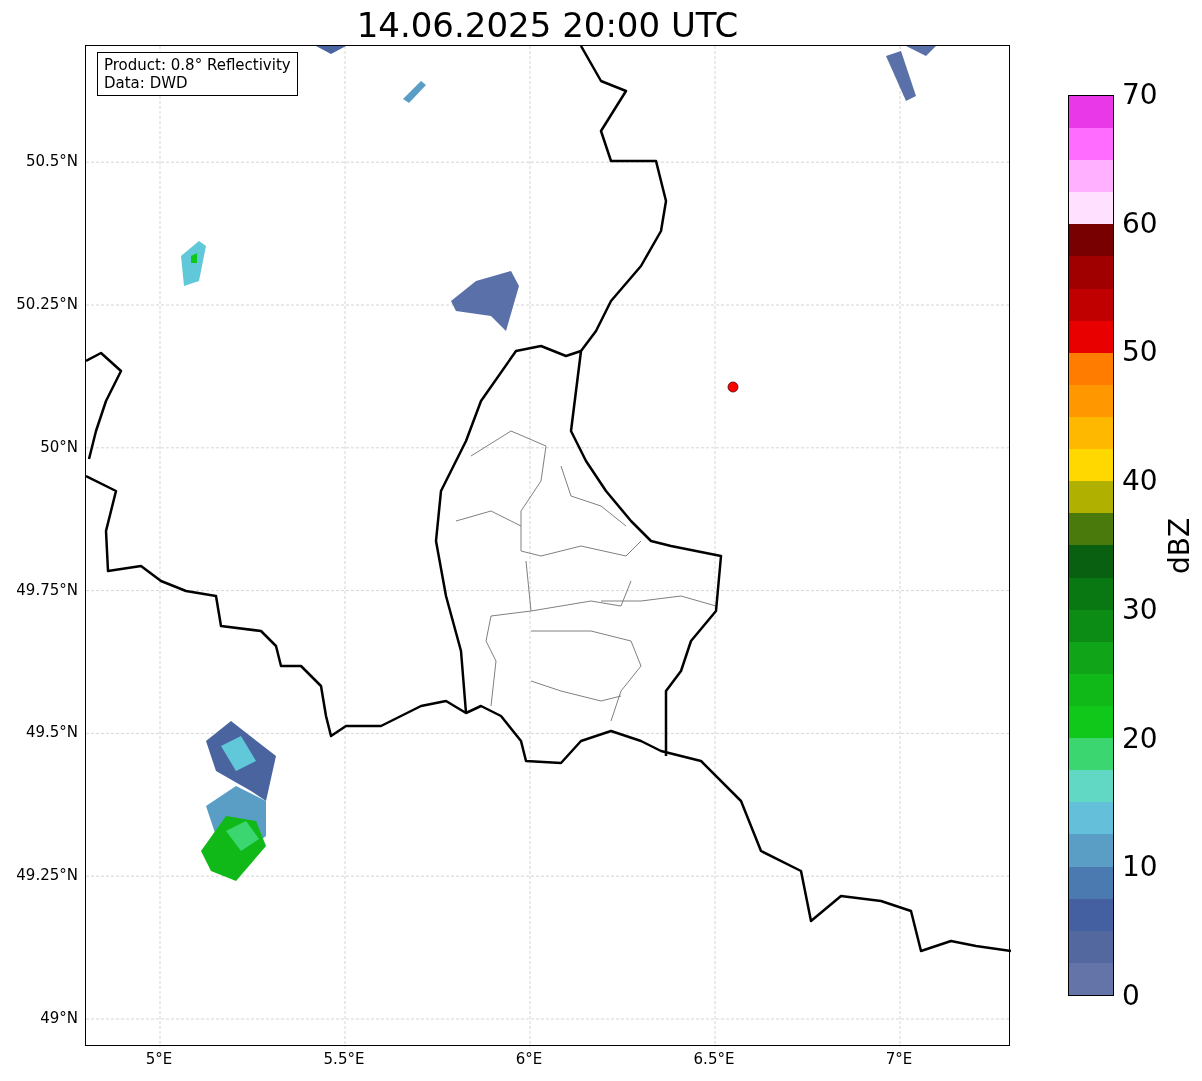 Image resolution: width=1202 pixels, height=1081 pixels. Describe the element at coordinates (1140, 223) in the screenshot. I see `colorbar-tick-label: 60` at that location.